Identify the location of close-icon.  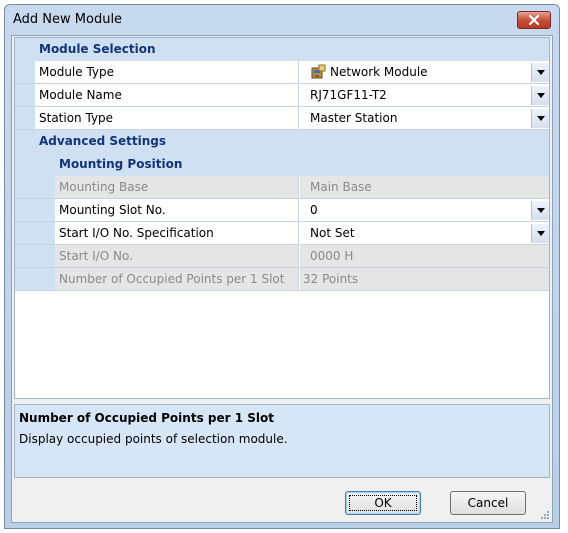
(534, 20).